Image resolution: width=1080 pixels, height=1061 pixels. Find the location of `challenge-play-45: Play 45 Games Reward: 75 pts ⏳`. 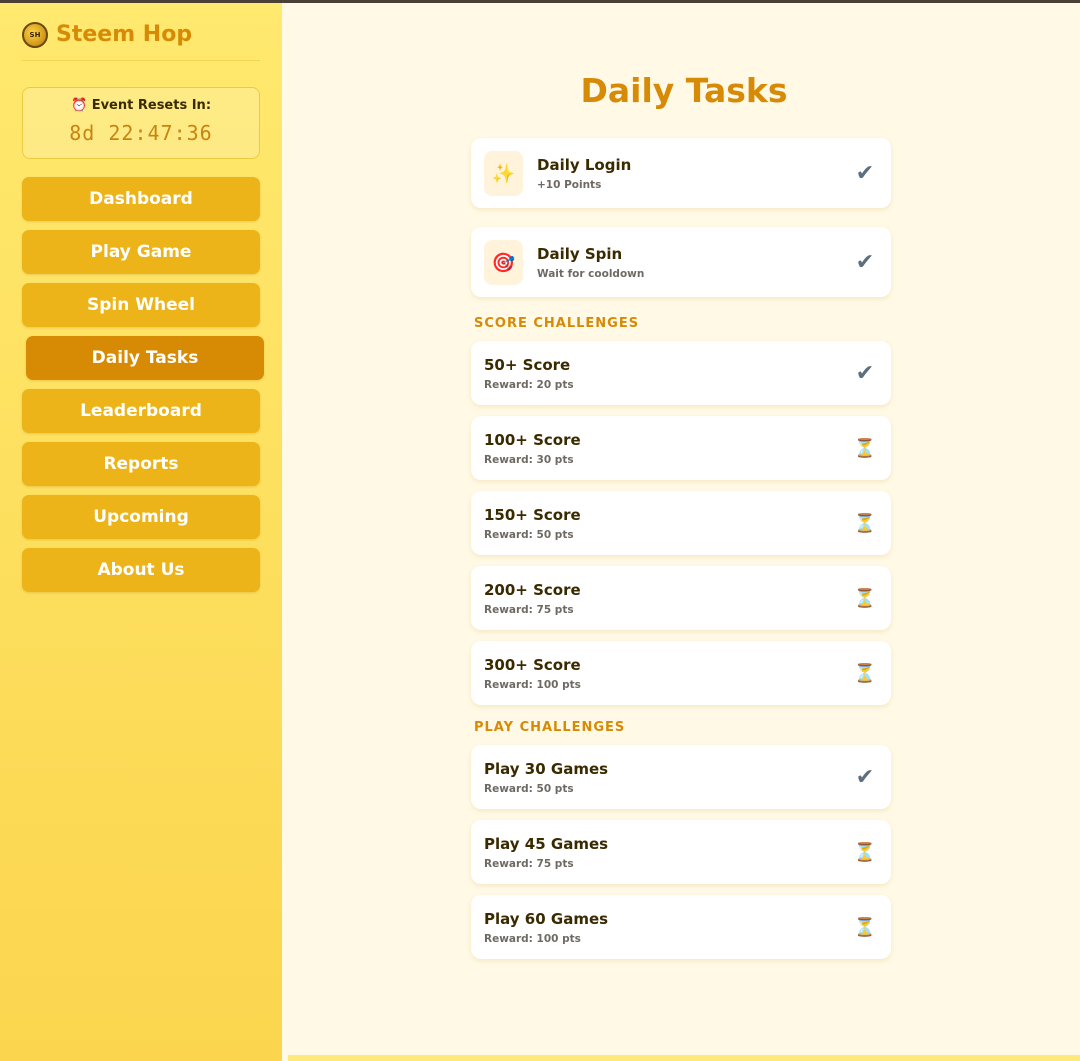

challenge-play-45: Play 45 Games Reward: 75 pts ⏳ is located at coordinates (681, 852).